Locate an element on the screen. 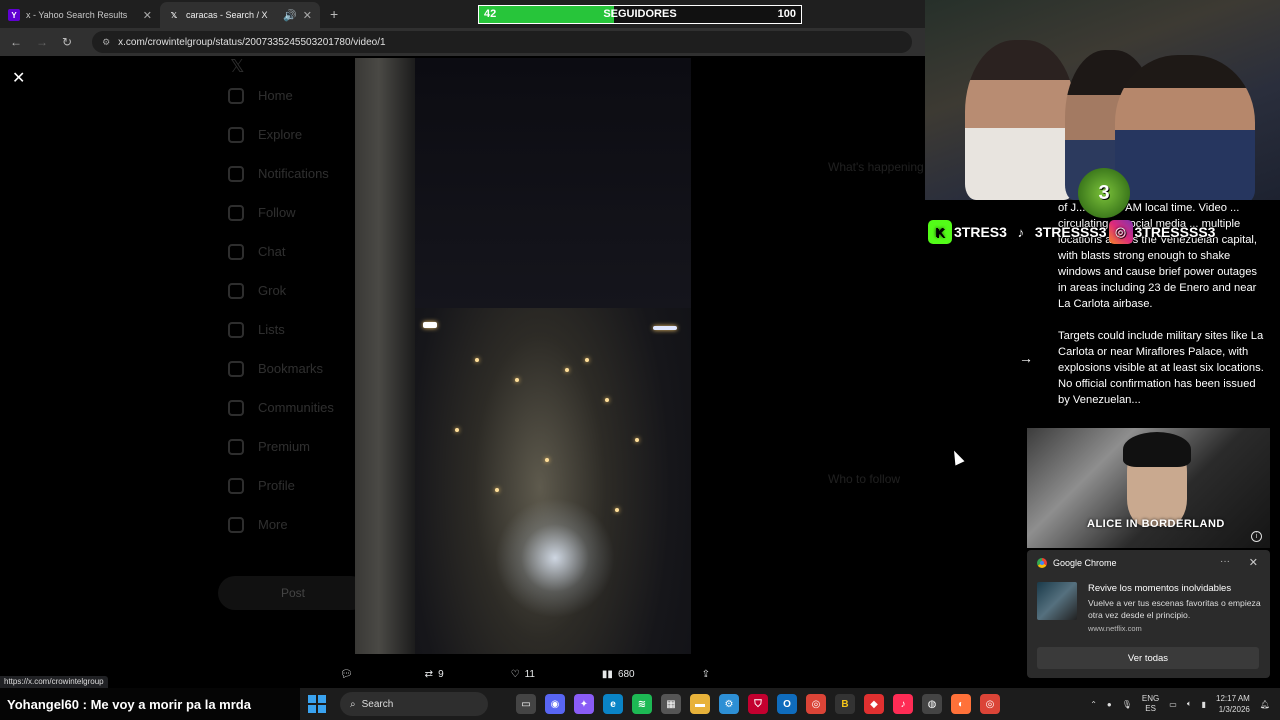  new-tab-button: + is located at coordinates (334, 17).